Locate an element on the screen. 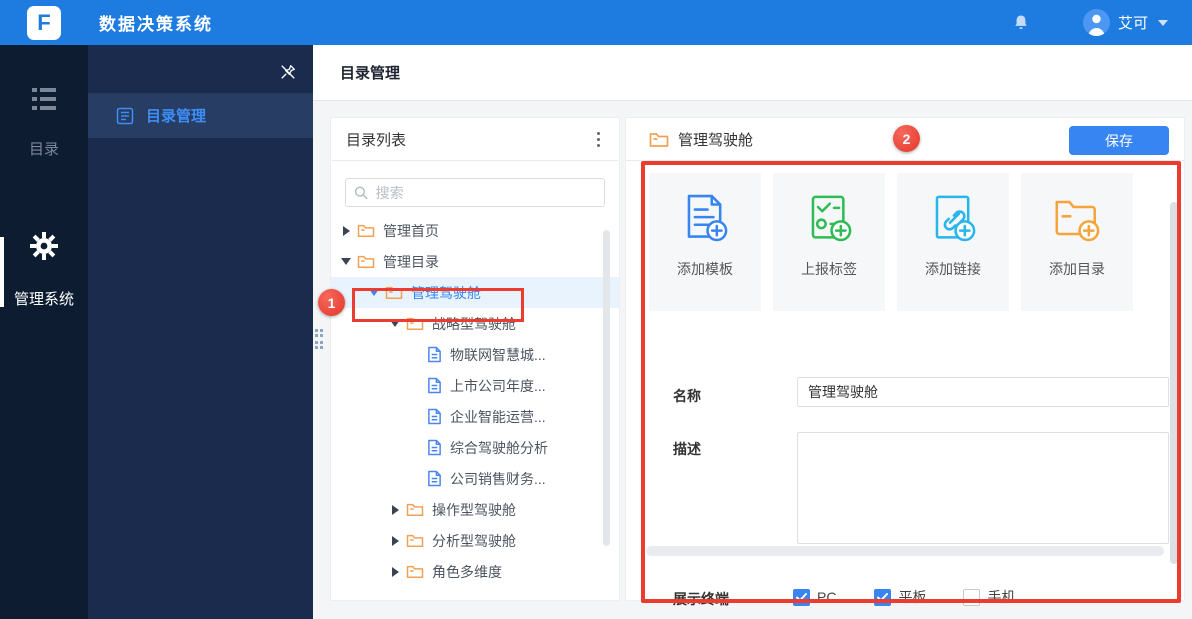  username: 艾可 is located at coordinates (1132, 23).